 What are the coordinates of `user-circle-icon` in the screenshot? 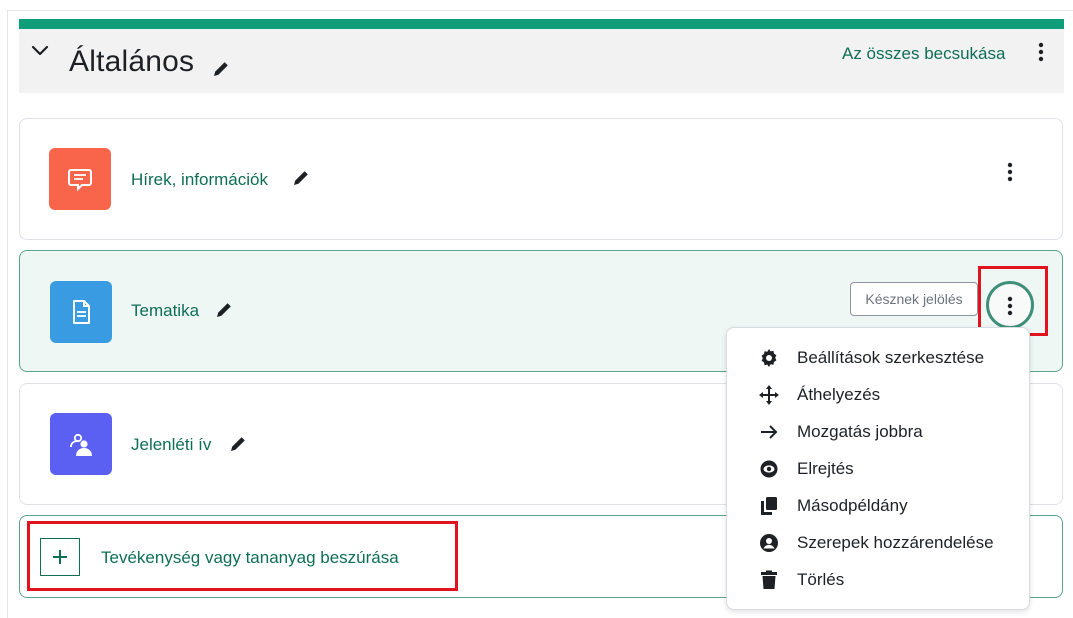 It's located at (769, 543).